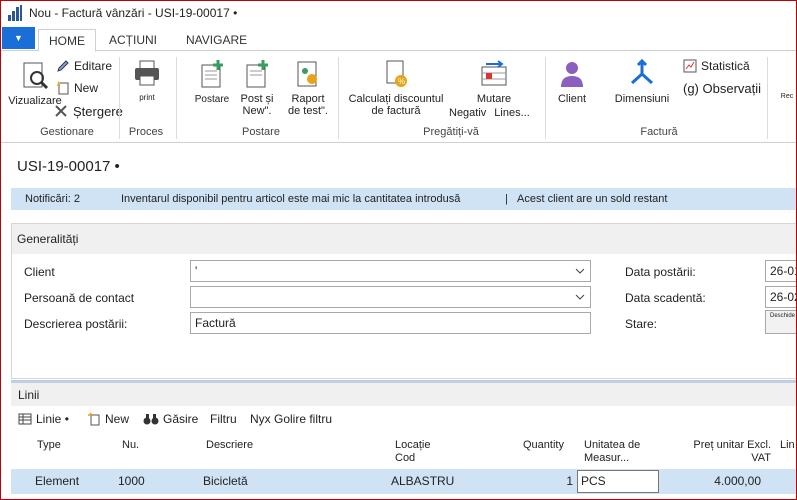  What do you see at coordinates (618, 481) in the screenshot?
I see `cell-unit-input: PCS` at bounding box center [618, 481].